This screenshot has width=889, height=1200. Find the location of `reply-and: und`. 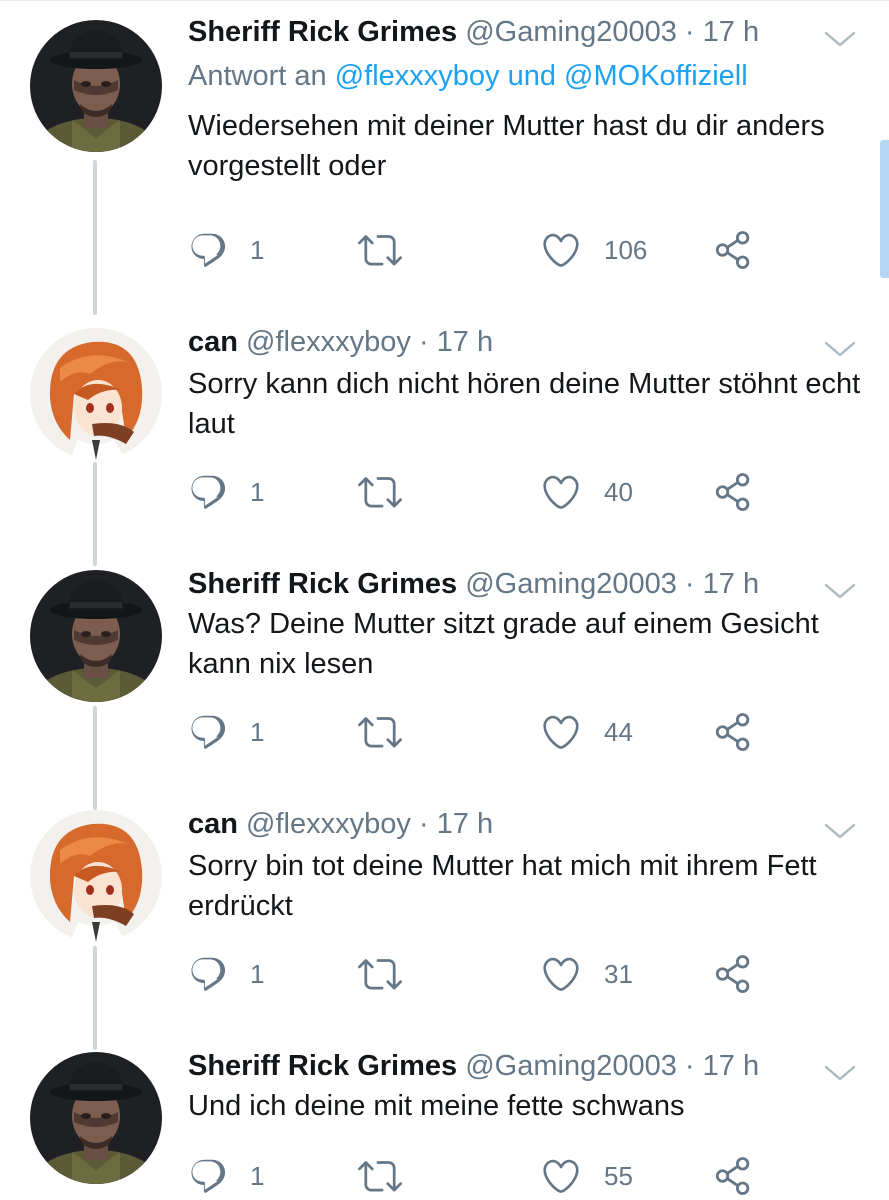

reply-and: und is located at coordinates (532, 76).